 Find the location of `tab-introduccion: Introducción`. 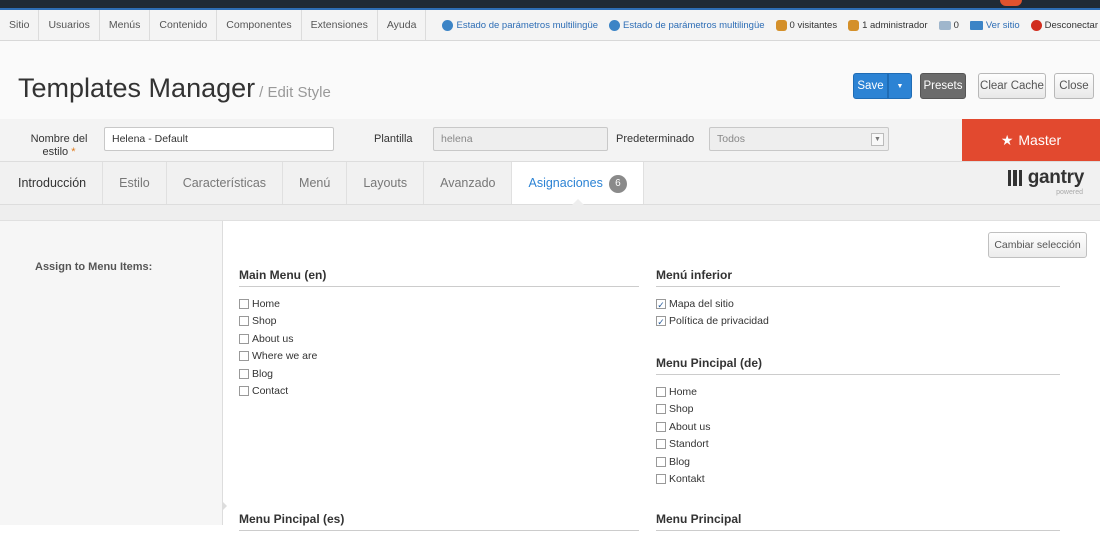

tab-introduccion: Introducción is located at coordinates (52, 183).